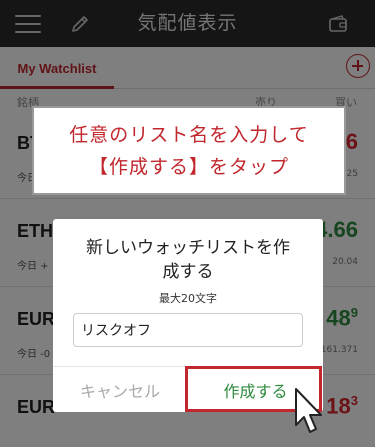 The image size is (375, 447). What do you see at coordinates (189, 134) in the screenshot?
I see `callout-line-1: 任意のリスト名を入力して` at bounding box center [189, 134].